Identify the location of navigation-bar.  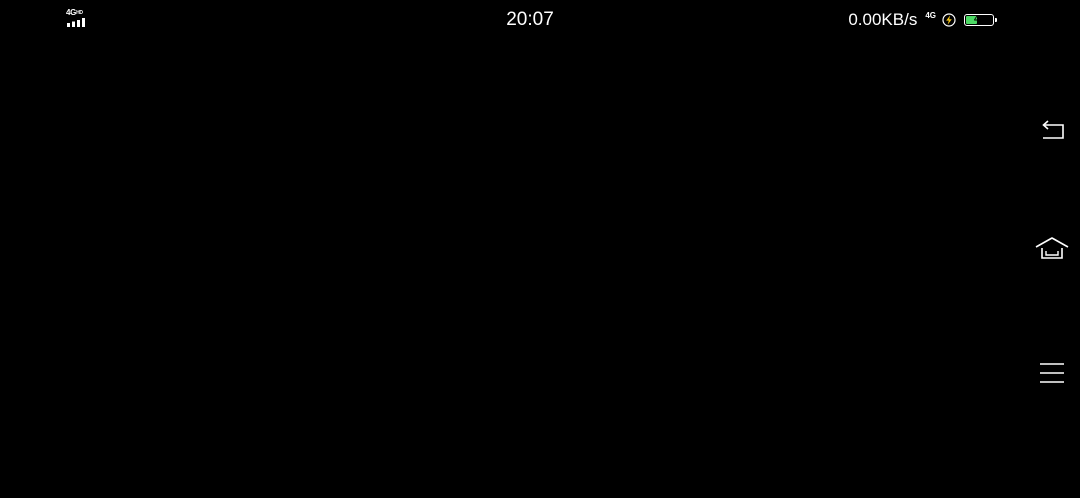
(1050, 269).